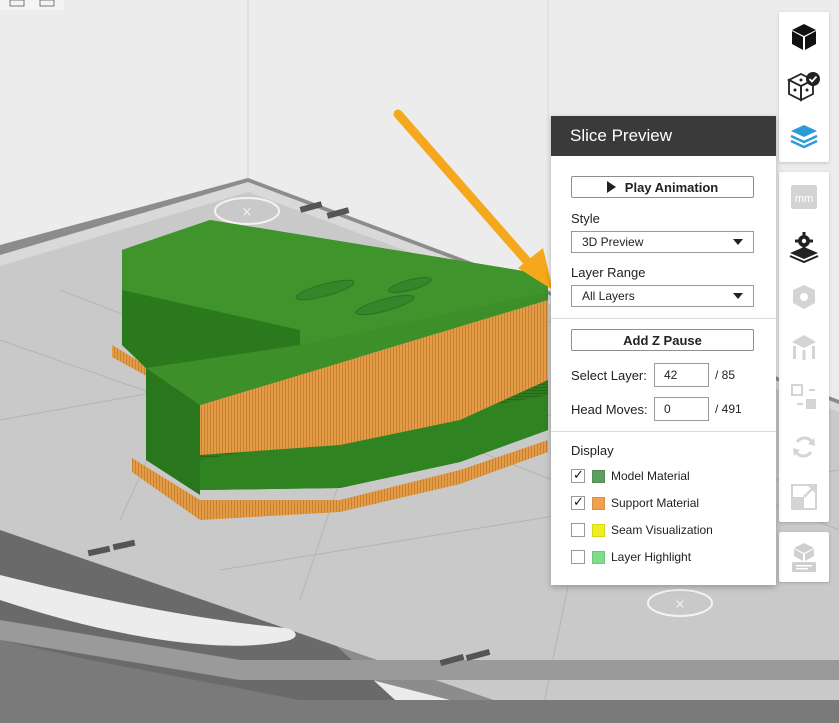 Image resolution: width=839 pixels, height=723 pixels. Describe the element at coordinates (609, 375) in the screenshot. I see `select-layer-label: Select Layer:` at that location.